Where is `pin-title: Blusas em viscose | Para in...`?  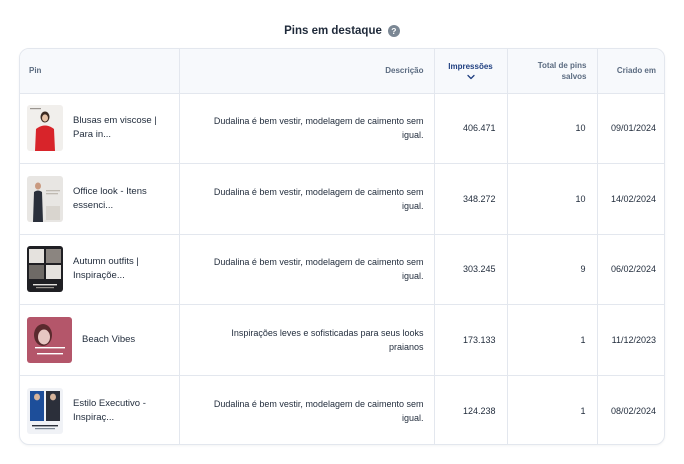 pin-title: Blusas em viscose | Para in... is located at coordinates (118, 128).